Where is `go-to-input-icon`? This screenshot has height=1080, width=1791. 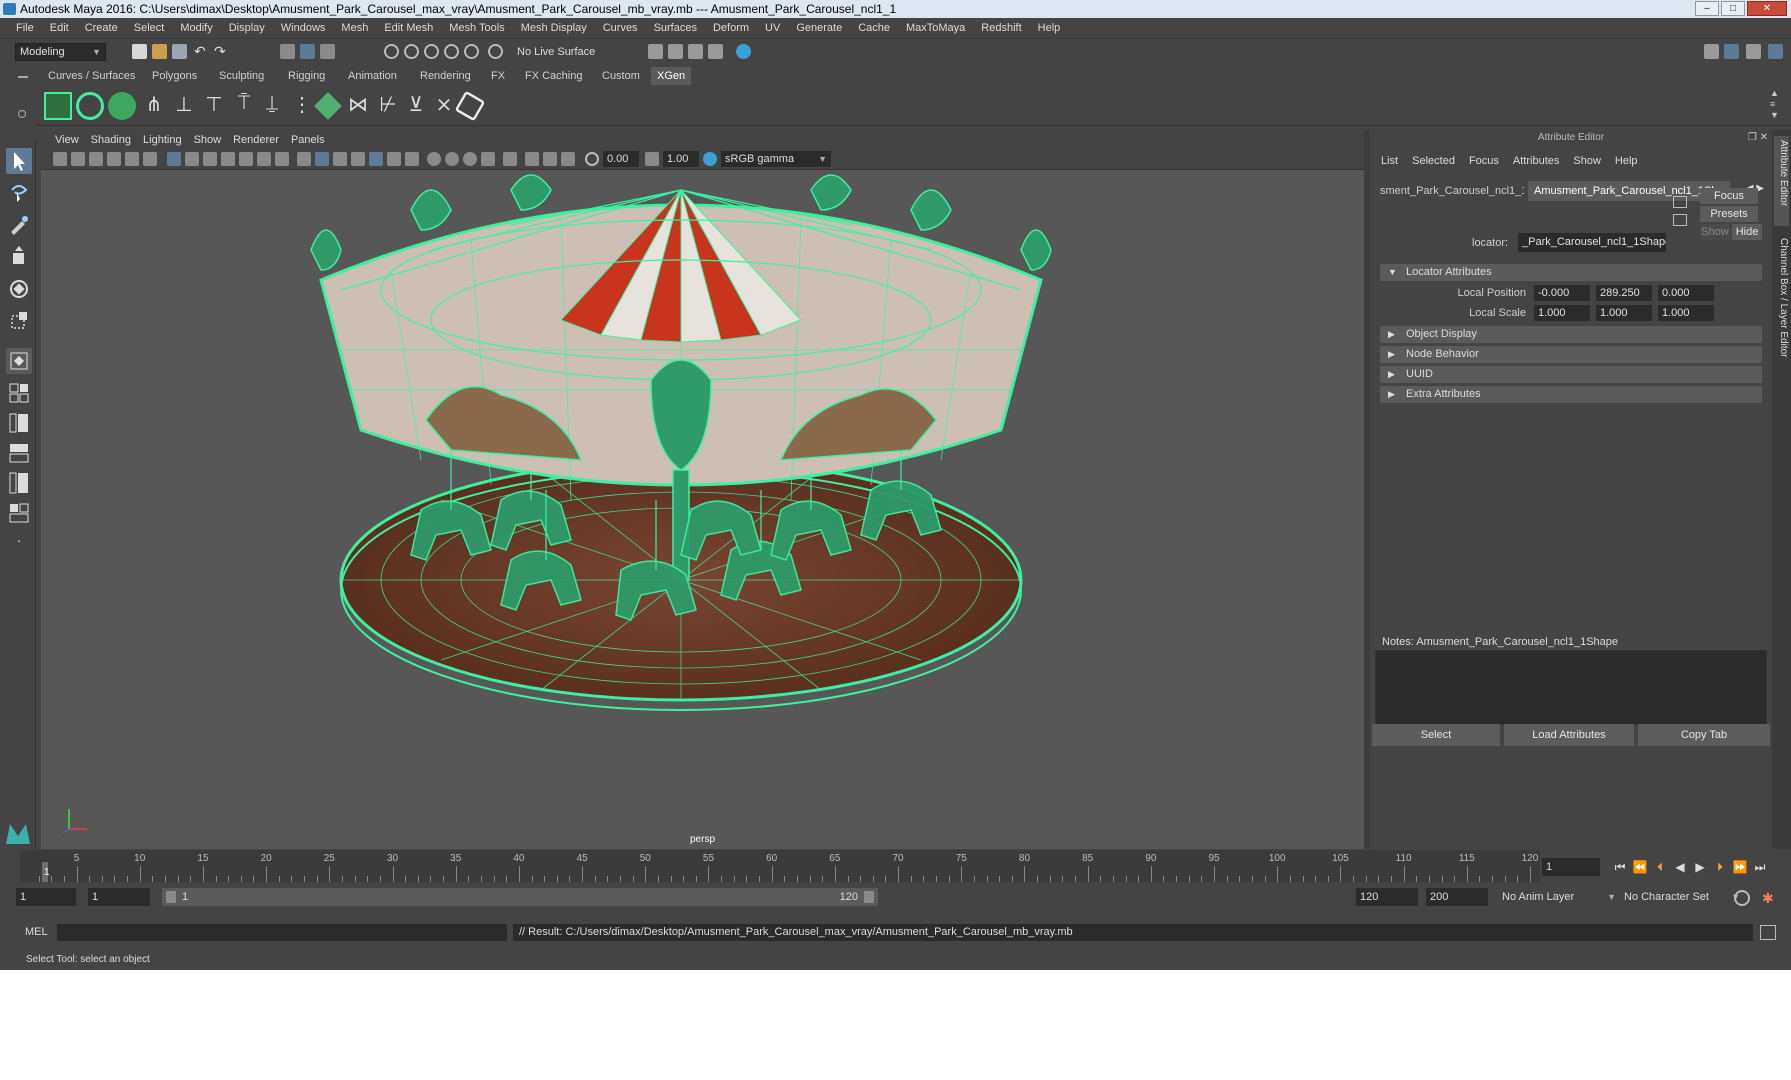
go-to-input-icon is located at coordinates (1680, 202).